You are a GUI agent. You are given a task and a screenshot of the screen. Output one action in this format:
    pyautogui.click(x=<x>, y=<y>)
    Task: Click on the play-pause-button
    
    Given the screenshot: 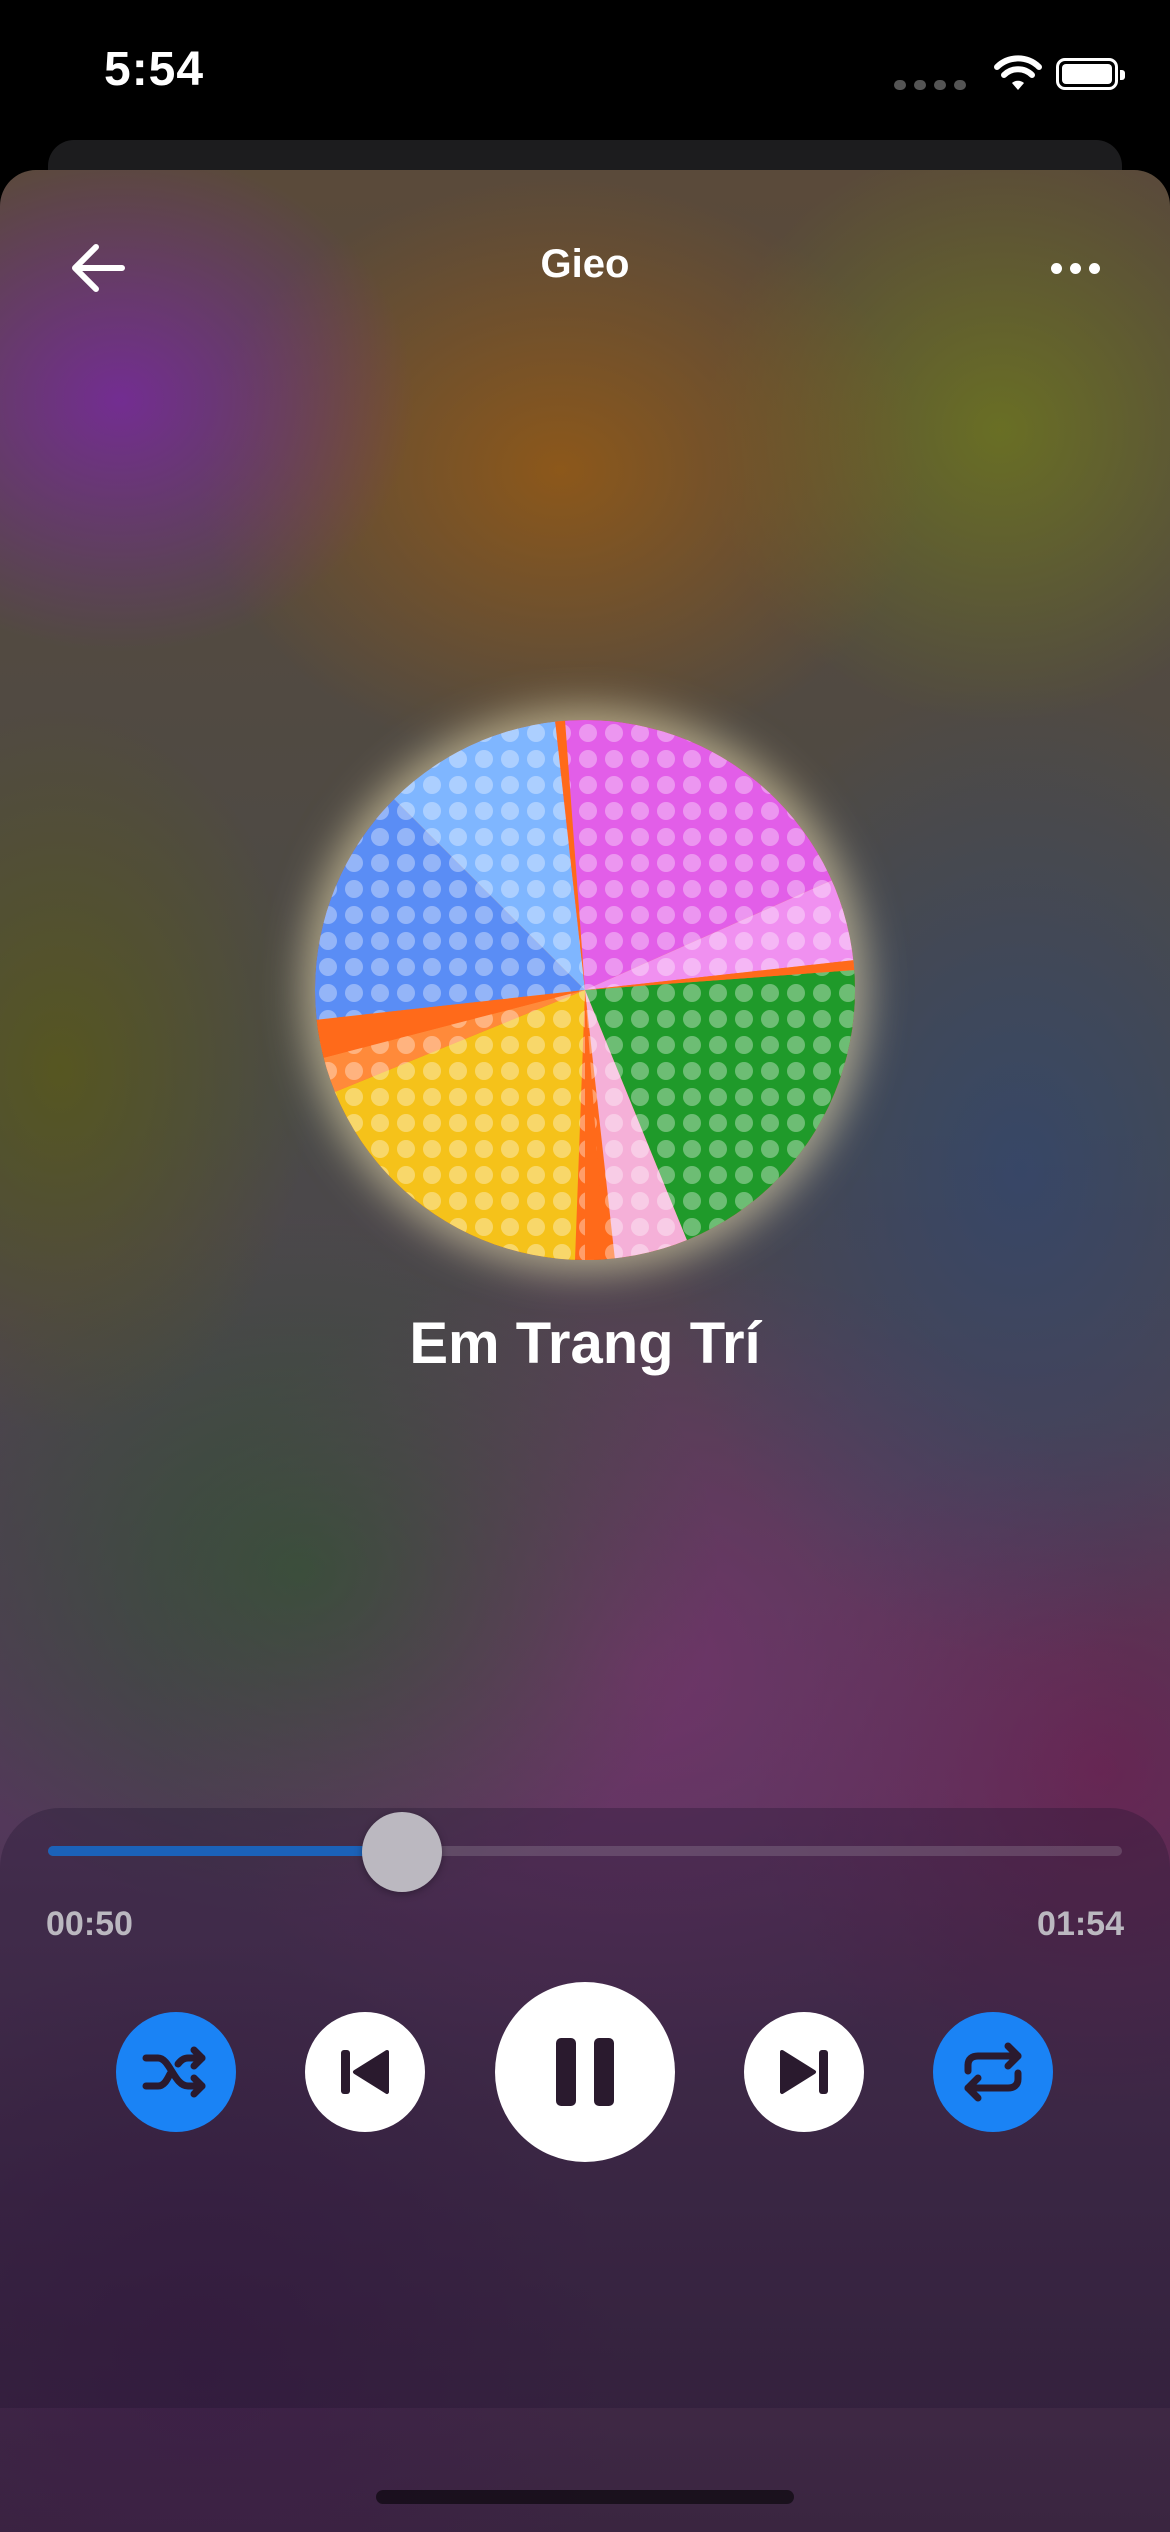 What is the action you would take?
    pyautogui.click(x=585, y=2072)
    